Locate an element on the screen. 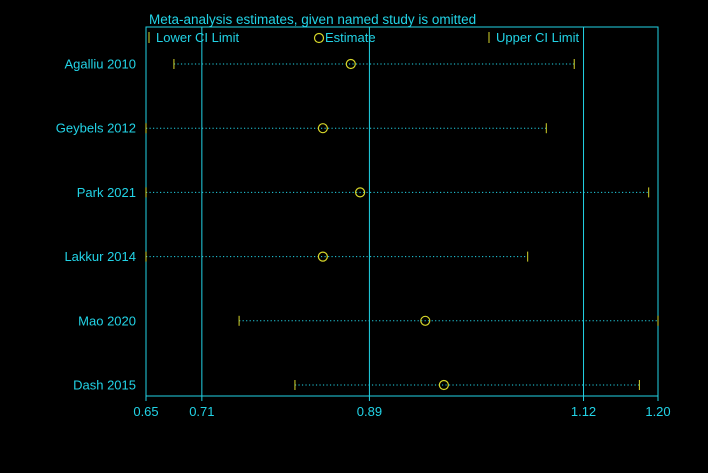 The width and height of the screenshot is (708, 473). study-label: Agalliu 2010 is located at coordinates (100, 64).